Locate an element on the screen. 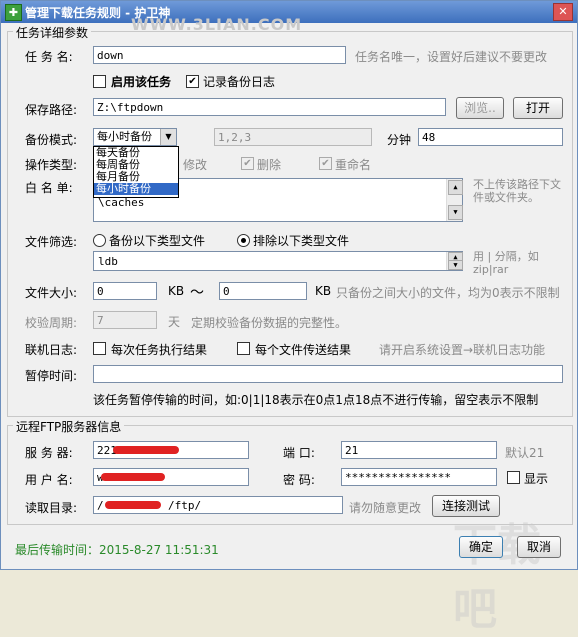 This screenshot has width=578, height=637. task-name-label: 任 务 名: is located at coordinates (49, 57).